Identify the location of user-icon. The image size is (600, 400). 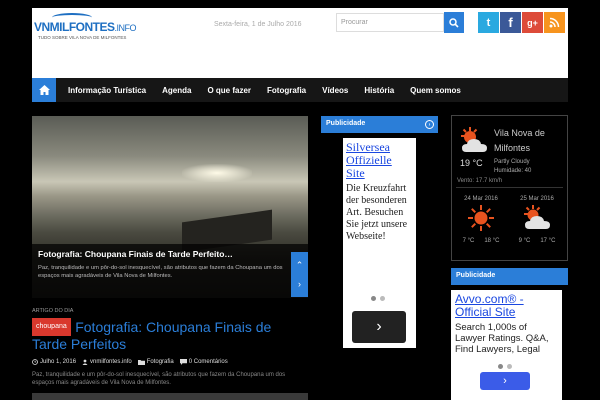
(85, 362).